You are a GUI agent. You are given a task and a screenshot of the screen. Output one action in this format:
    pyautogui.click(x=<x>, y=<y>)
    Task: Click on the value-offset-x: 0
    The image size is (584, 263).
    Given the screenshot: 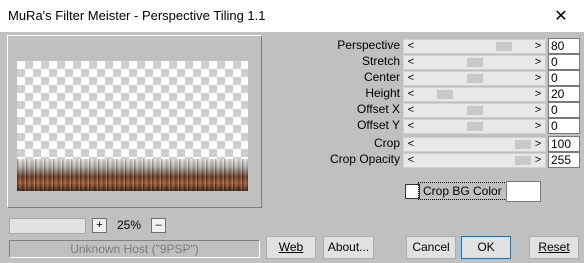 What is the action you would take?
    pyautogui.click(x=564, y=110)
    